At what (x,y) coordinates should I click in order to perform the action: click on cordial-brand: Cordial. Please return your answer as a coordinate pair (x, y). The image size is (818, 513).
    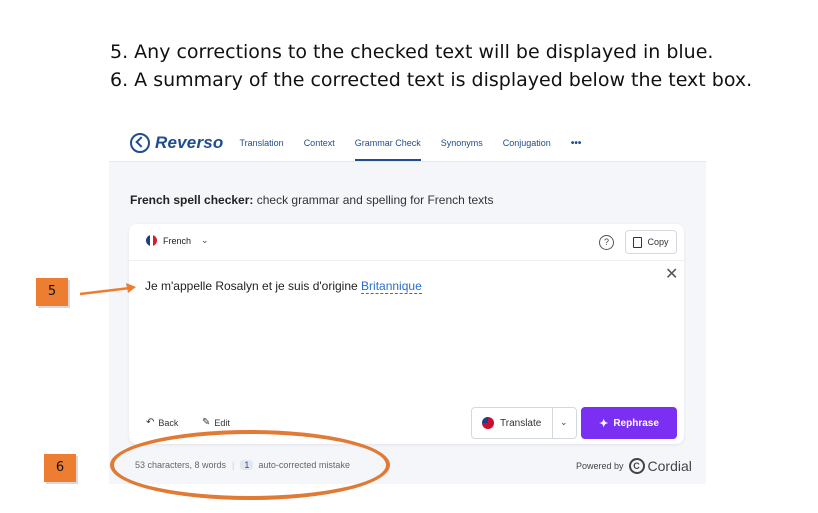
    Looking at the image, I should click on (669, 466).